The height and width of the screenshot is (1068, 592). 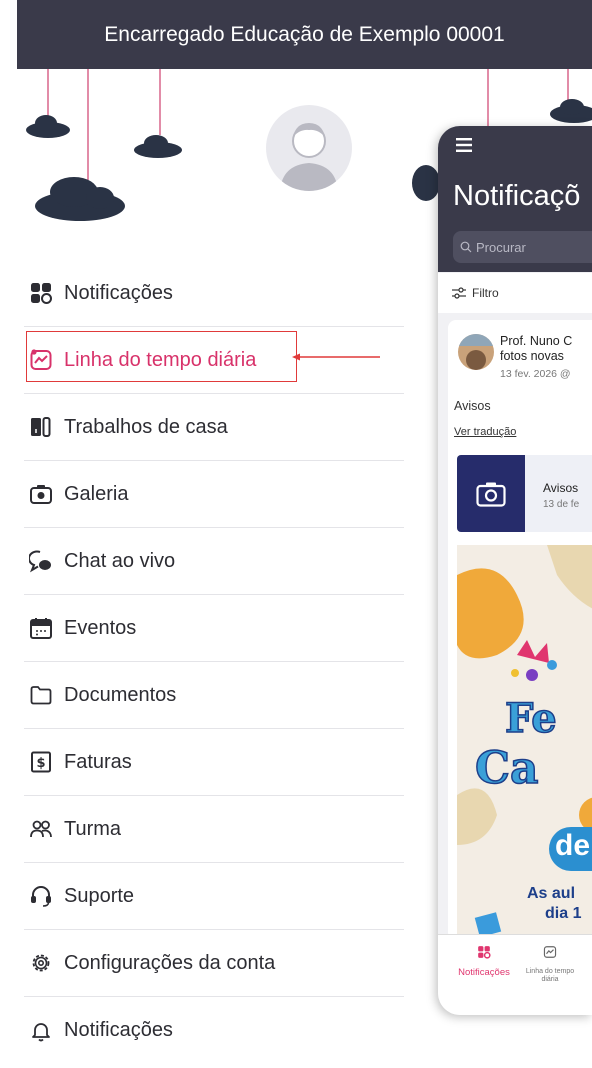 What do you see at coordinates (170, 962) in the screenshot?
I see `menu-item-label: Configurações da conta` at bounding box center [170, 962].